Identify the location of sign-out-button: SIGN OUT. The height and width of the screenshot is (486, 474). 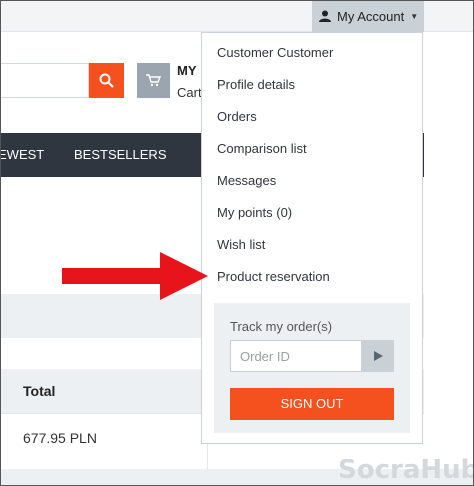
(312, 404).